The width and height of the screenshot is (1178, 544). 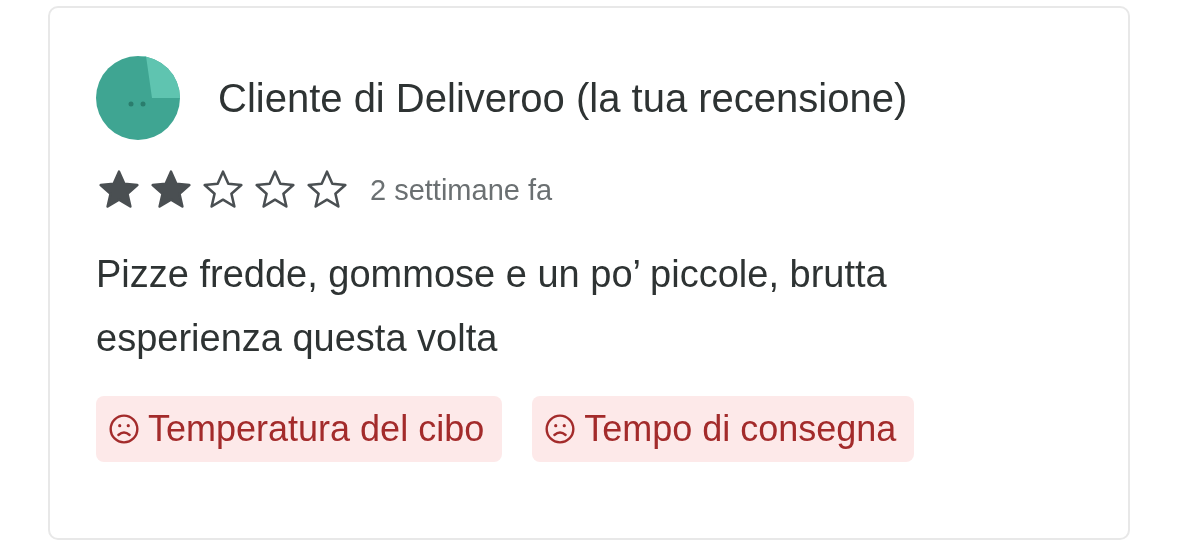 I want to click on avatar-icon, so click(x=138, y=98).